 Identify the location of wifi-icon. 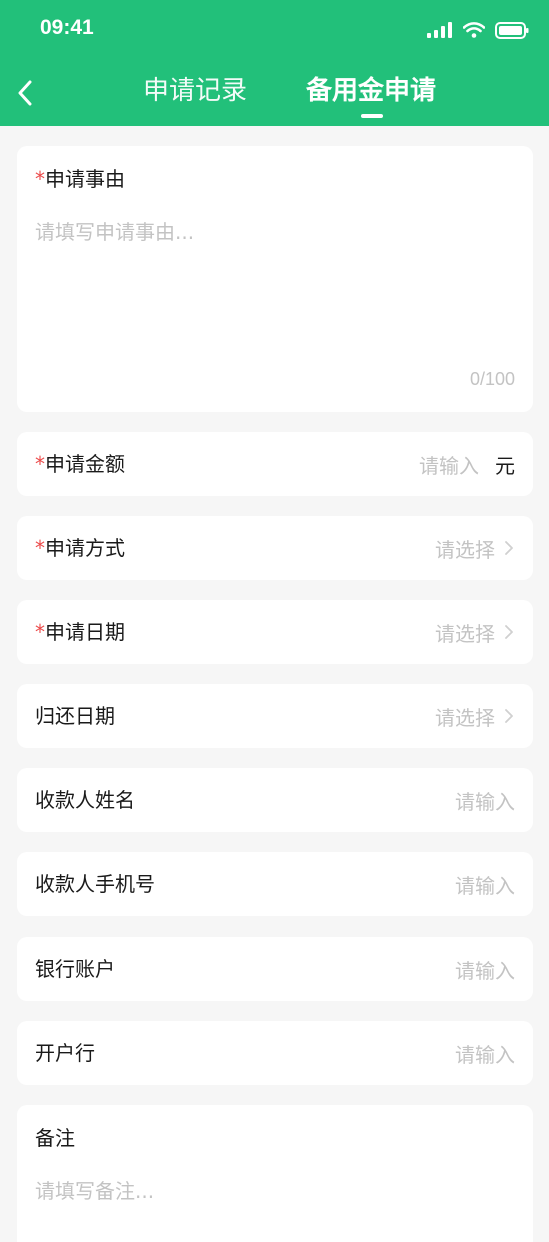
(474, 30).